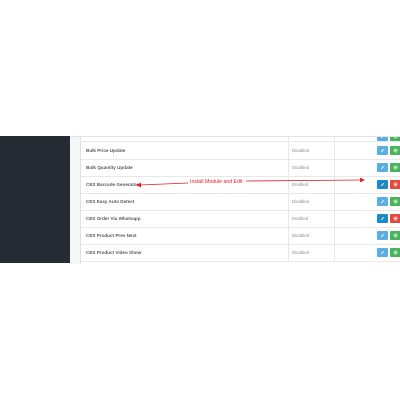 This screenshot has height=400, width=400. Describe the element at coordinates (240, 168) in the screenshot. I see `table-row: Bulk Quantity Update Disabled` at that location.